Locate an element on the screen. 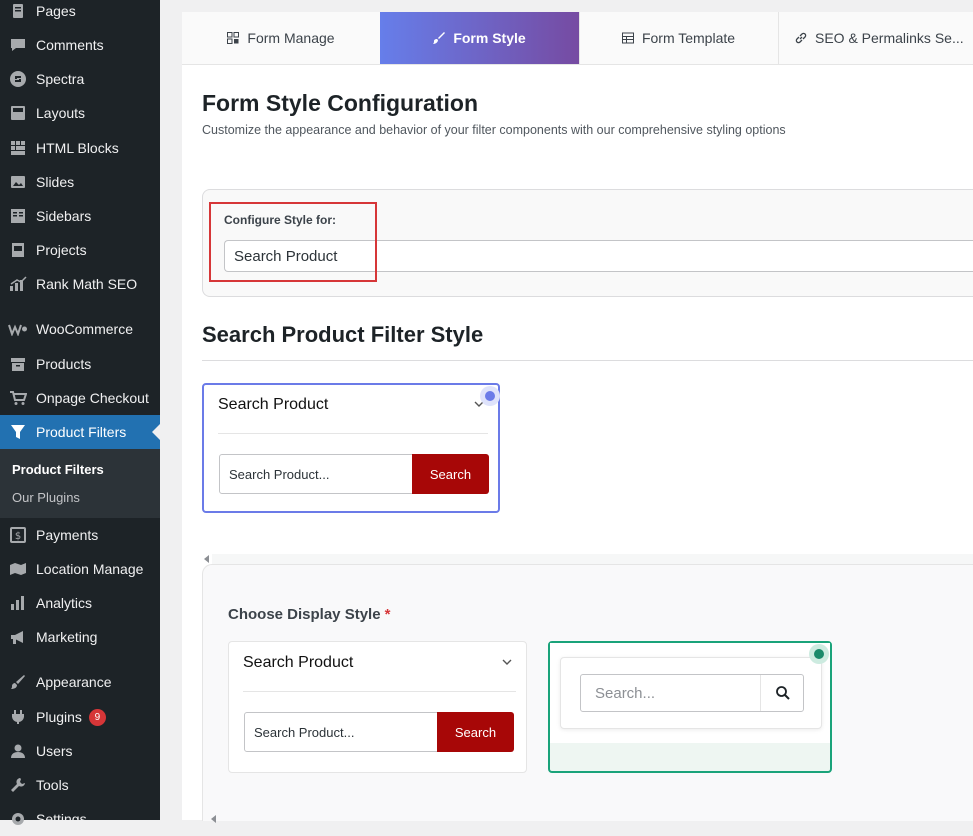 Image resolution: width=973 pixels, height=836 pixels. filter-icon is located at coordinates (18, 432).